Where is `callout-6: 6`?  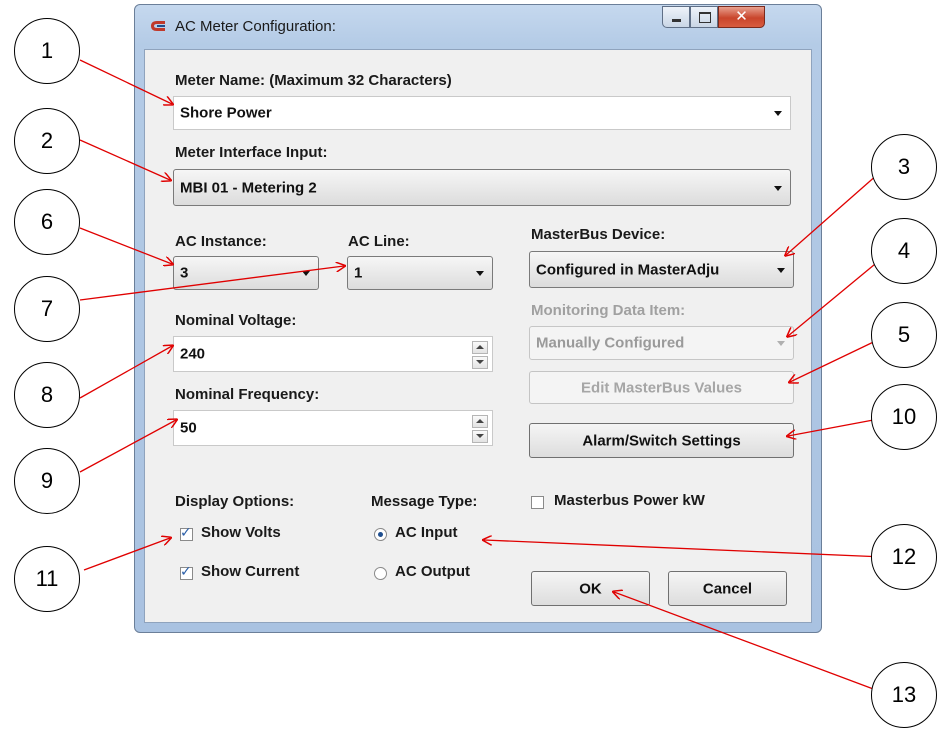
callout-6: 6 is located at coordinates (47, 222).